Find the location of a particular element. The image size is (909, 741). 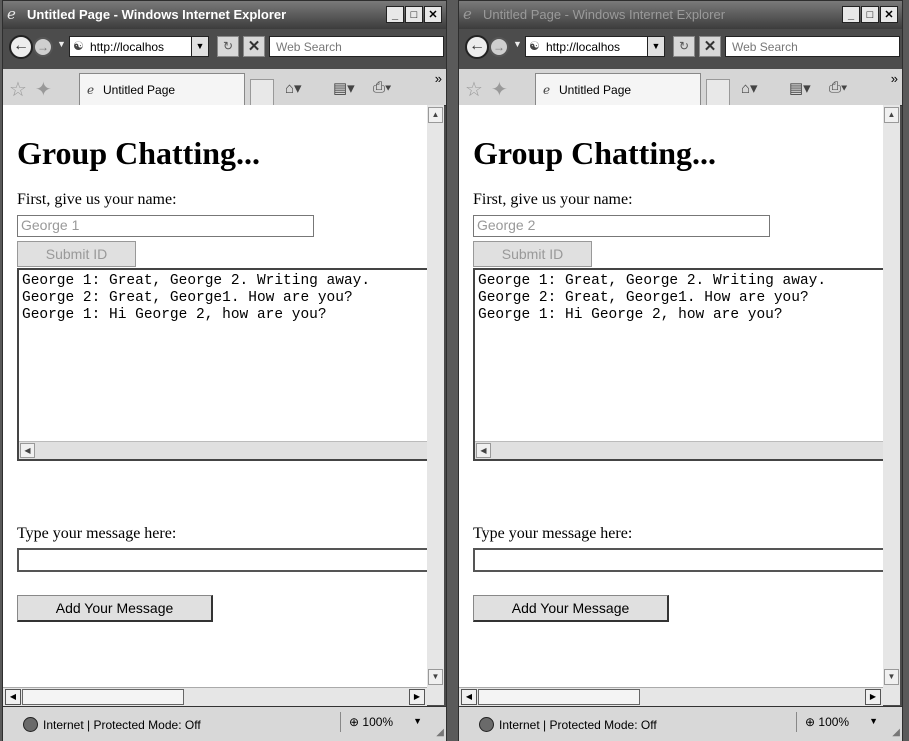

command-bar: ☆ ✦ e Untitled Page ⌂▾ ▤▾ ⎙▾ » is located at coordinates (680, 87).